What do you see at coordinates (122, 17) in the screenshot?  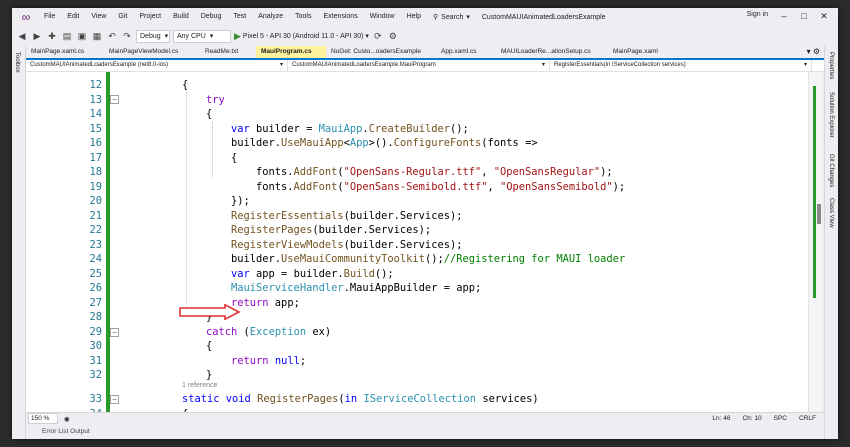 I see `menu-git: Git` at bounding box center [122, 17].